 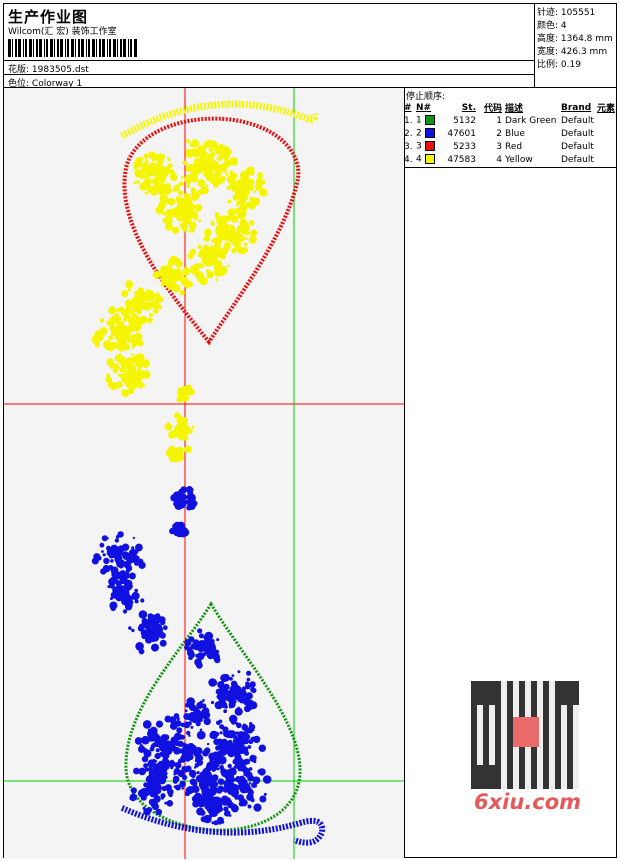 I want to click on stat-width: 宽度: 426.3 mm, so click(x=572, y=52).